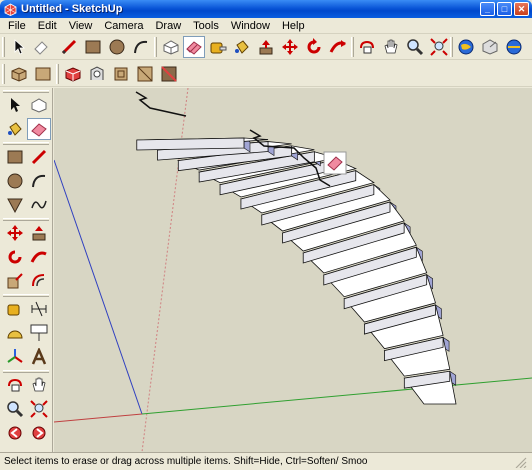 The width and height of the screenshot is (532, 470). I want to click on palette-tape-button, so click(15, 309).